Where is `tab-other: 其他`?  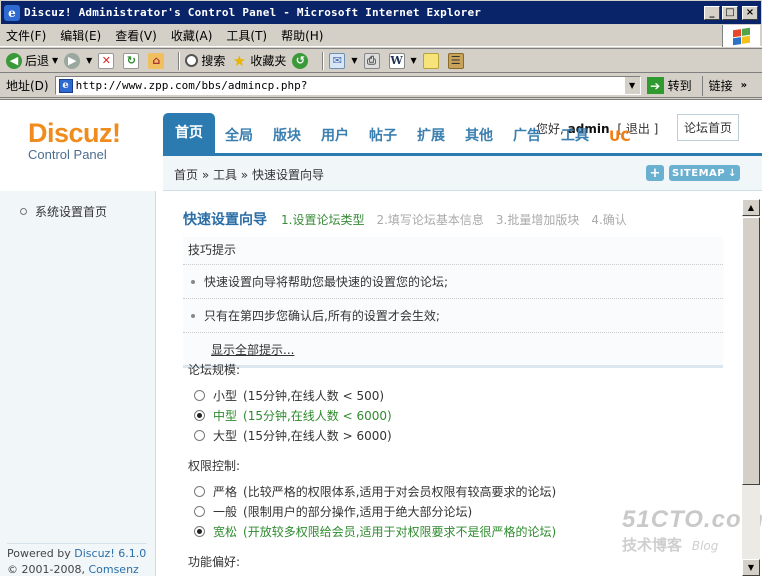
tab-other: 其他 is located at coordinates (479, 139).